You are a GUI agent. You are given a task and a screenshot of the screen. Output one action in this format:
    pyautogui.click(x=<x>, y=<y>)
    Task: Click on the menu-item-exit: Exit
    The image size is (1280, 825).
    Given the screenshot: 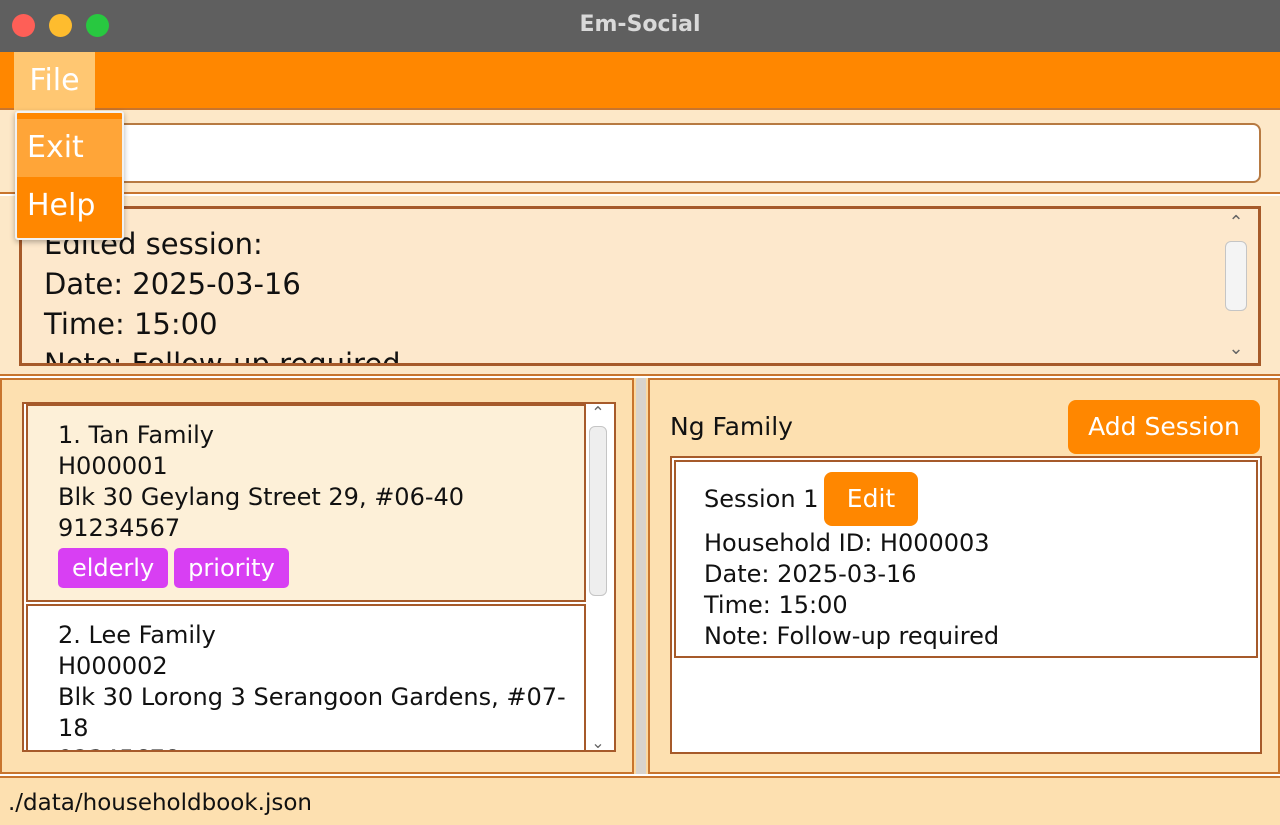 What is the action you would take?
    pyautogui.click(x=69, y=148)
    